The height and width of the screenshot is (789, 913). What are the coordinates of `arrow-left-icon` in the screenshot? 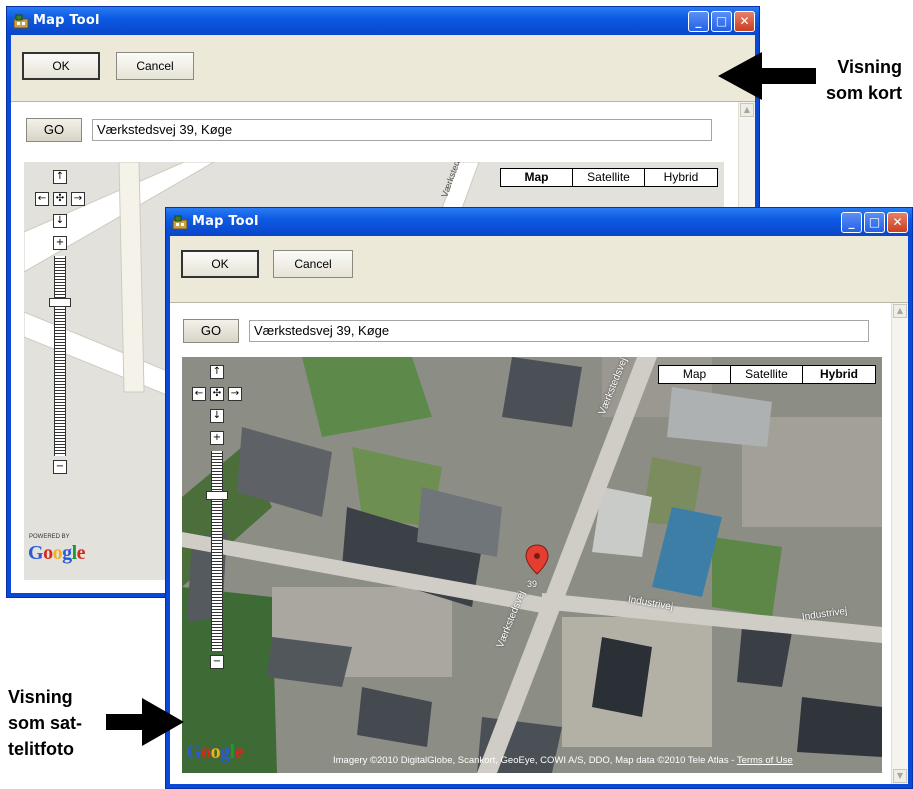 It's located at (145, 722).